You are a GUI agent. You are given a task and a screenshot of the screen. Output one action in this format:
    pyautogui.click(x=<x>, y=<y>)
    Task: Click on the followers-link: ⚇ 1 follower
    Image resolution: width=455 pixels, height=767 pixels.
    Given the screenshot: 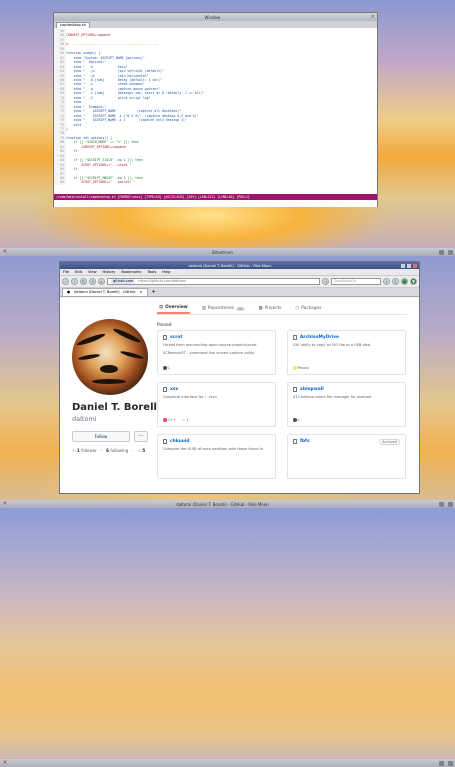 What is the action you would take?
    pyautogui.click(x=84, y=450)
    